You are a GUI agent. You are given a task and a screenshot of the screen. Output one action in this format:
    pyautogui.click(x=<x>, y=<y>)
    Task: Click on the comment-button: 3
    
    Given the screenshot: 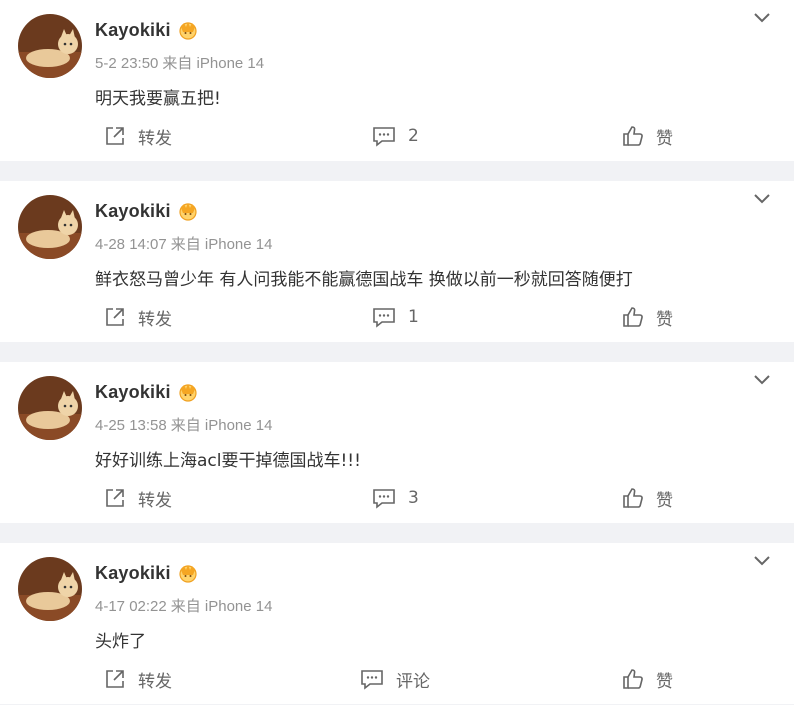 What is the action you would take?
    pyautogui.click(x=395, y=498)
    